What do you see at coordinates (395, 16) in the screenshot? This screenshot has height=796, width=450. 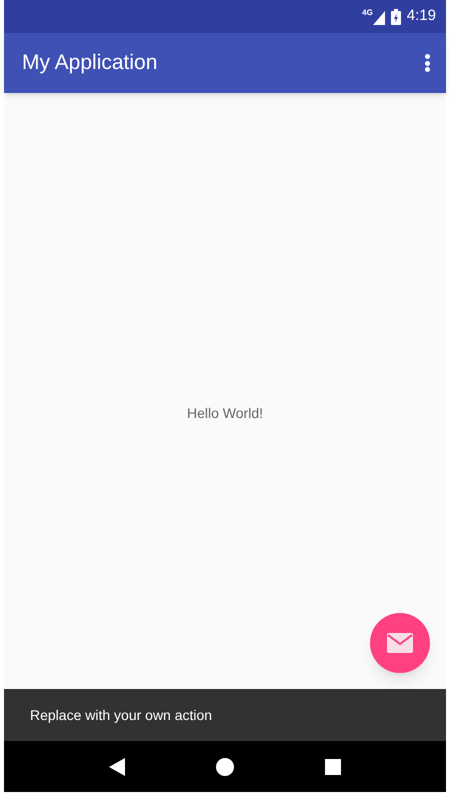 I see `battery-icon` at bounding box center [395, 16].